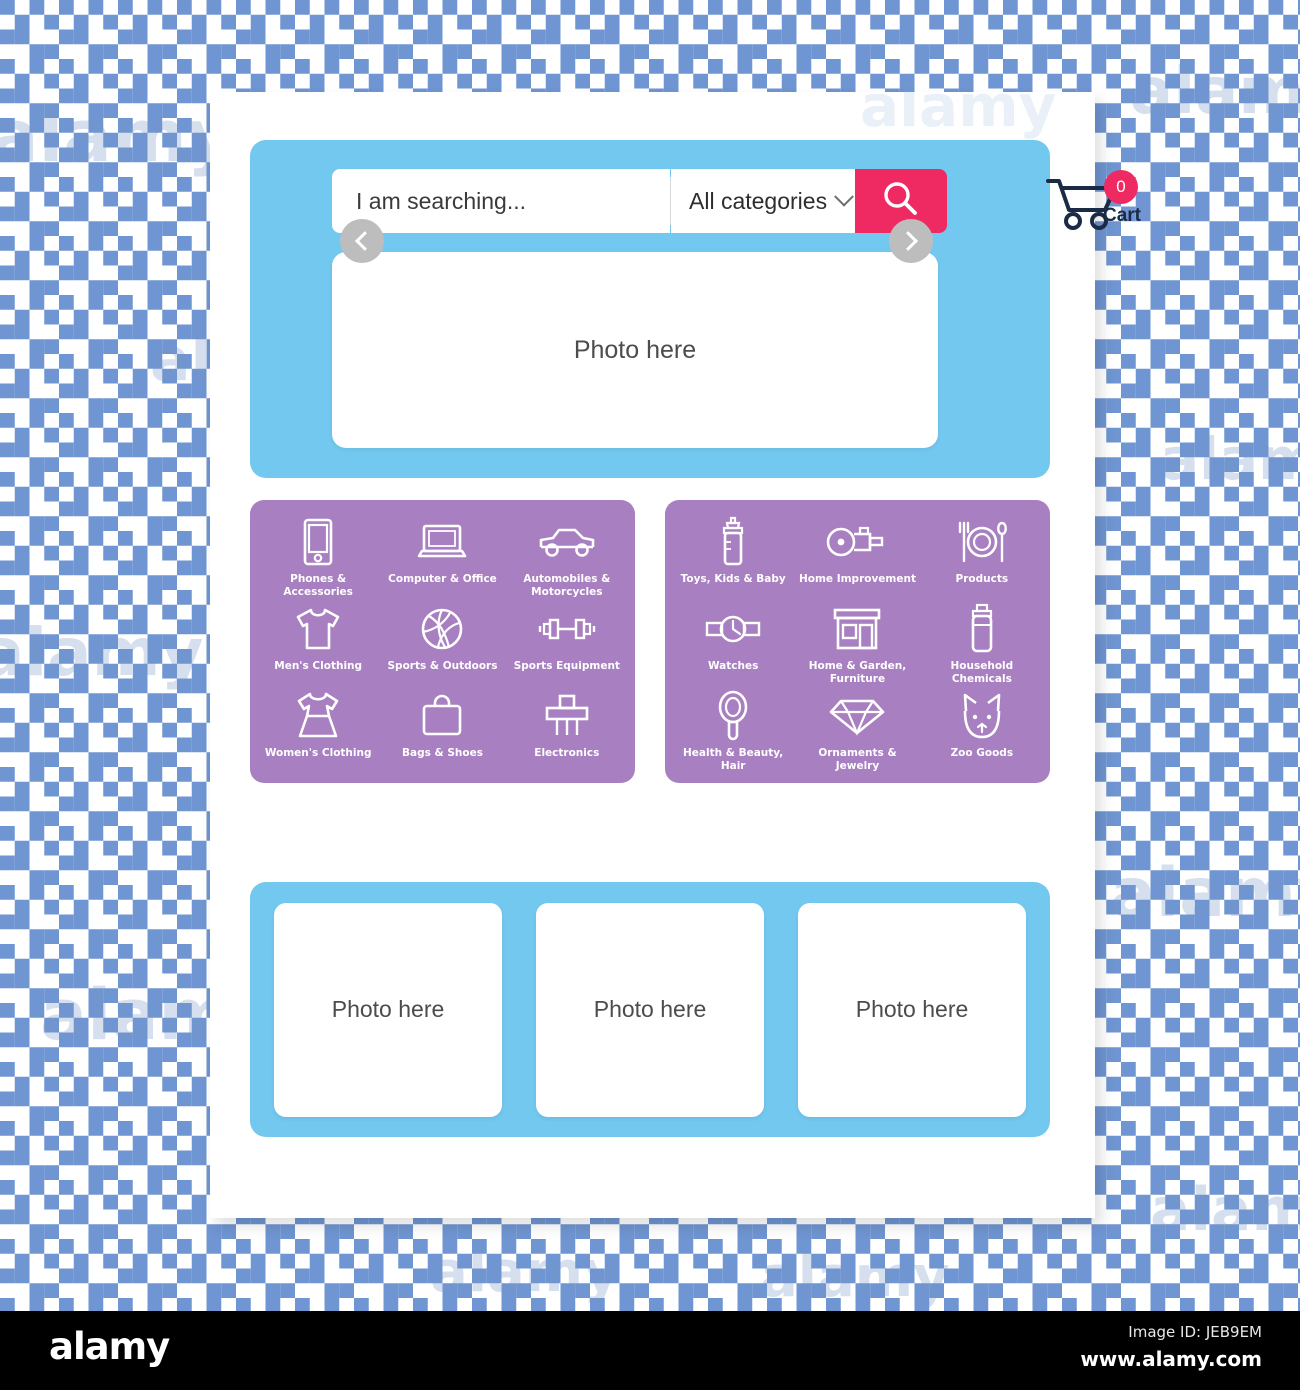 The width and height of the screenshot is (1300, 1390). I want to click on chevron-left-icon, so click(364, 241).